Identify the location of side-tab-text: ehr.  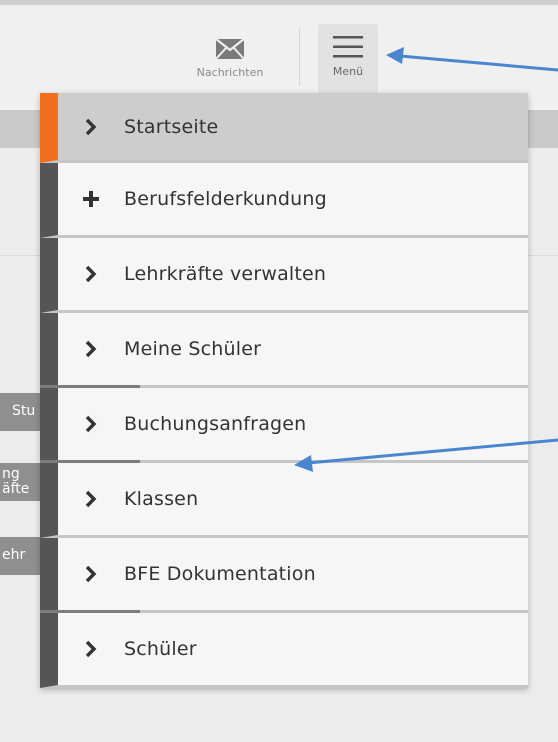
(14, 555).